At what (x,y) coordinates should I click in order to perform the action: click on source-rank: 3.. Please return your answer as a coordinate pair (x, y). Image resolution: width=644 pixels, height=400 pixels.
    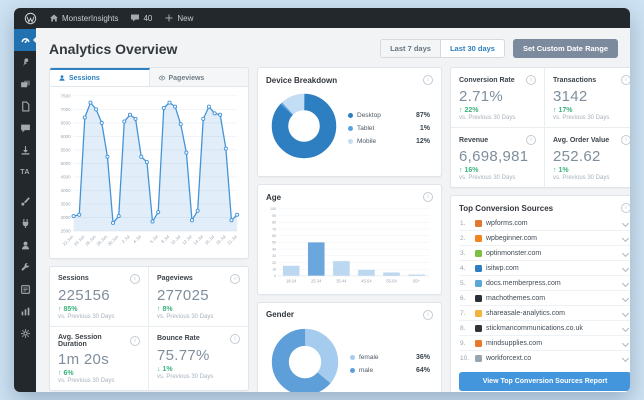
    Looking at the image, I should click on (463, 253).